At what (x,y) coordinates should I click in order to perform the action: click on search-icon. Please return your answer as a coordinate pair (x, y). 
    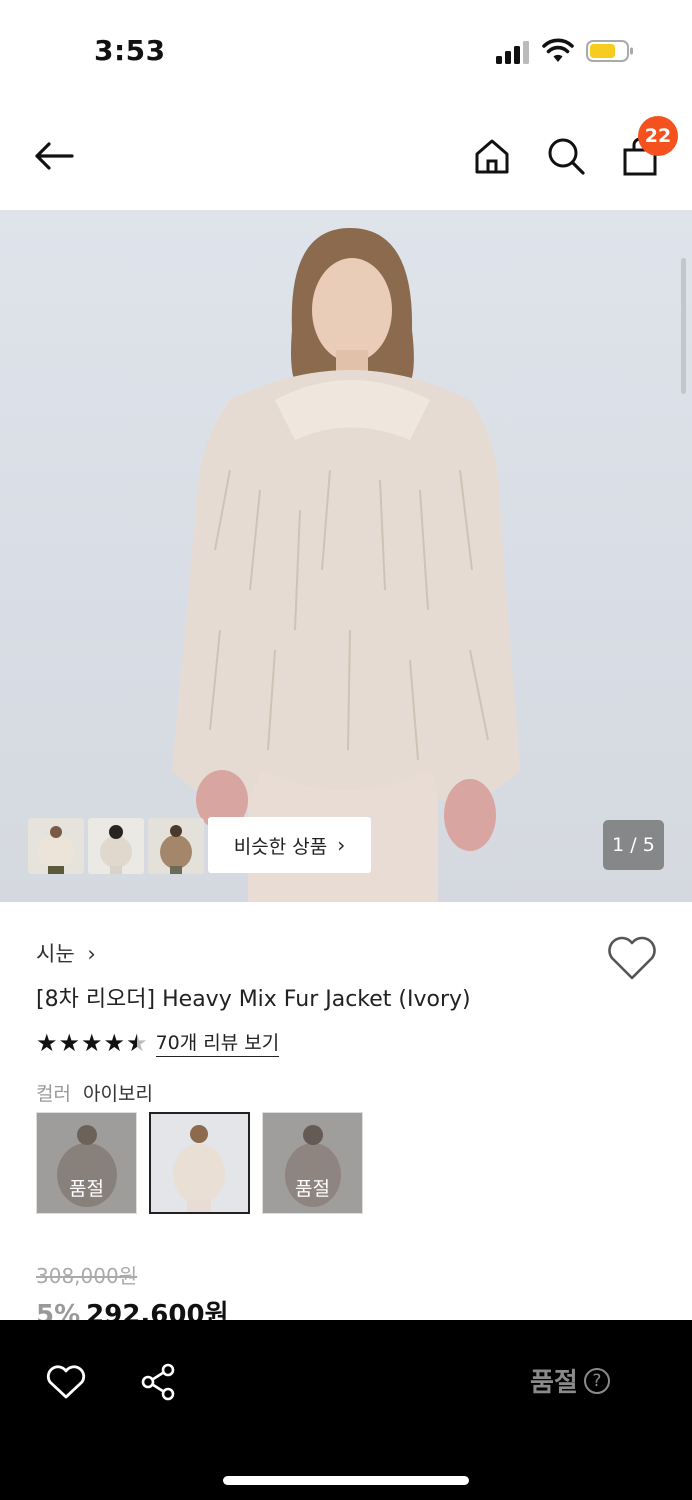
    Looking at the image, I should click on (566, 156).